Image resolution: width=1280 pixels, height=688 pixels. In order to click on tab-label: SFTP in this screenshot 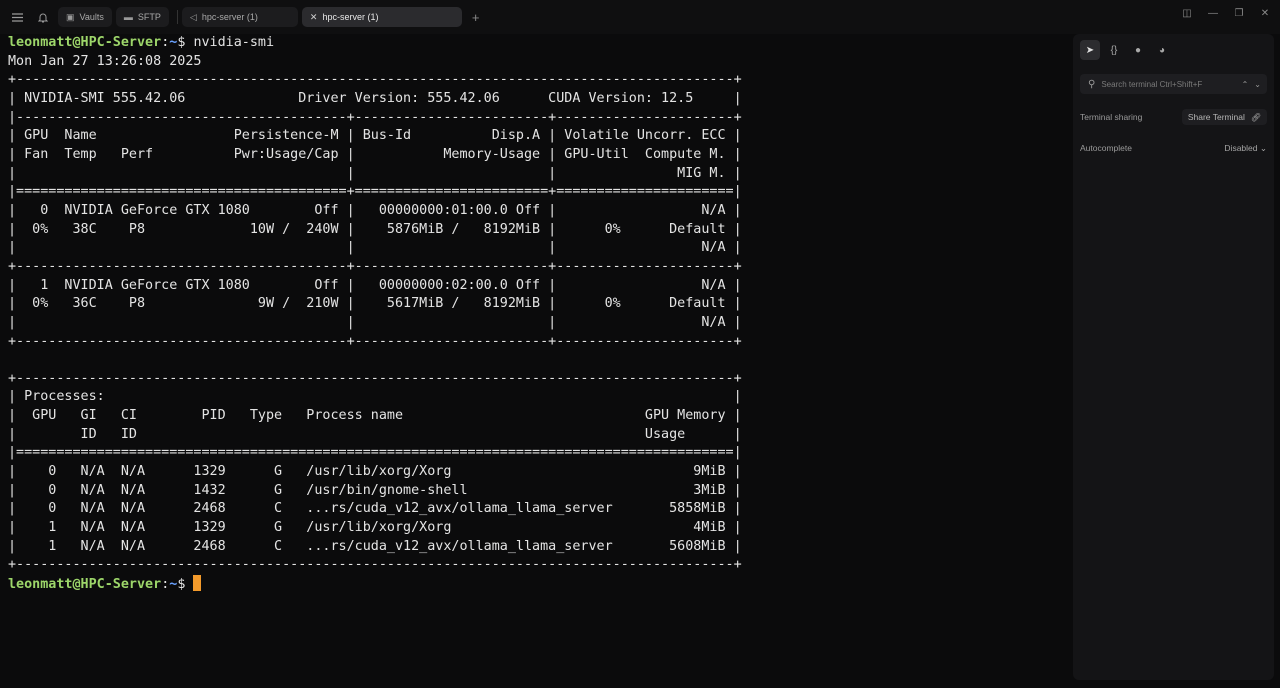, I will do `click(149, 17)`.